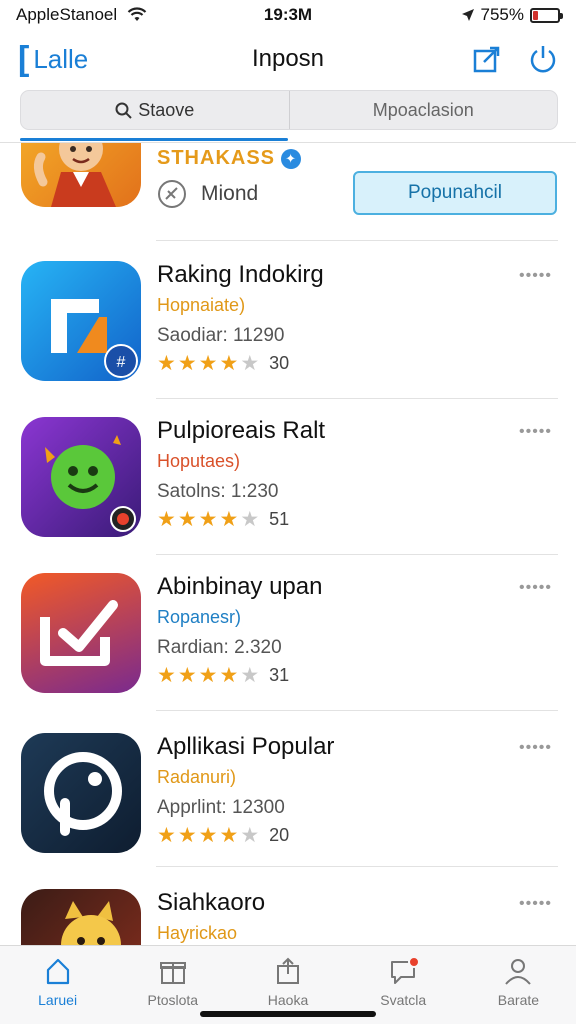 The image size is (576, 1024). I want to click on app-subtitle: Ropanesr), so click(199, 617).